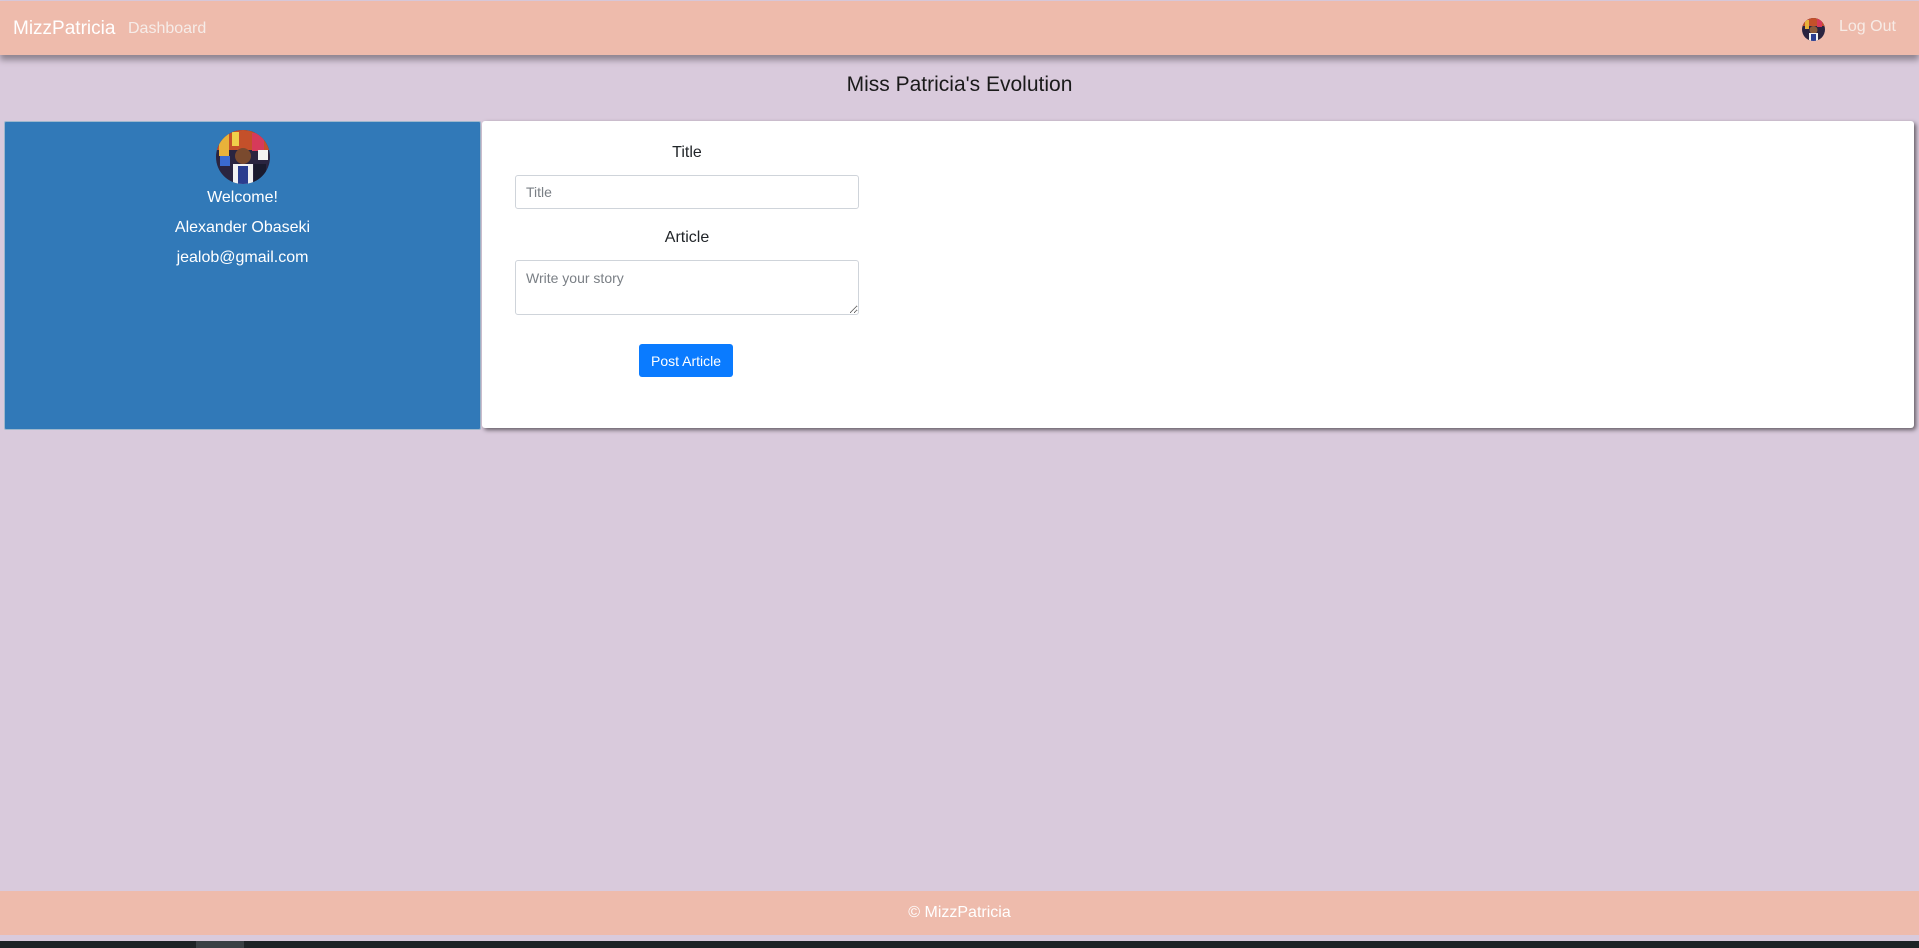  What do you see at coordinates (1867, 27) in the screenshot?
I see `logout-link: Log Out` at bounding box center [1867, 27].